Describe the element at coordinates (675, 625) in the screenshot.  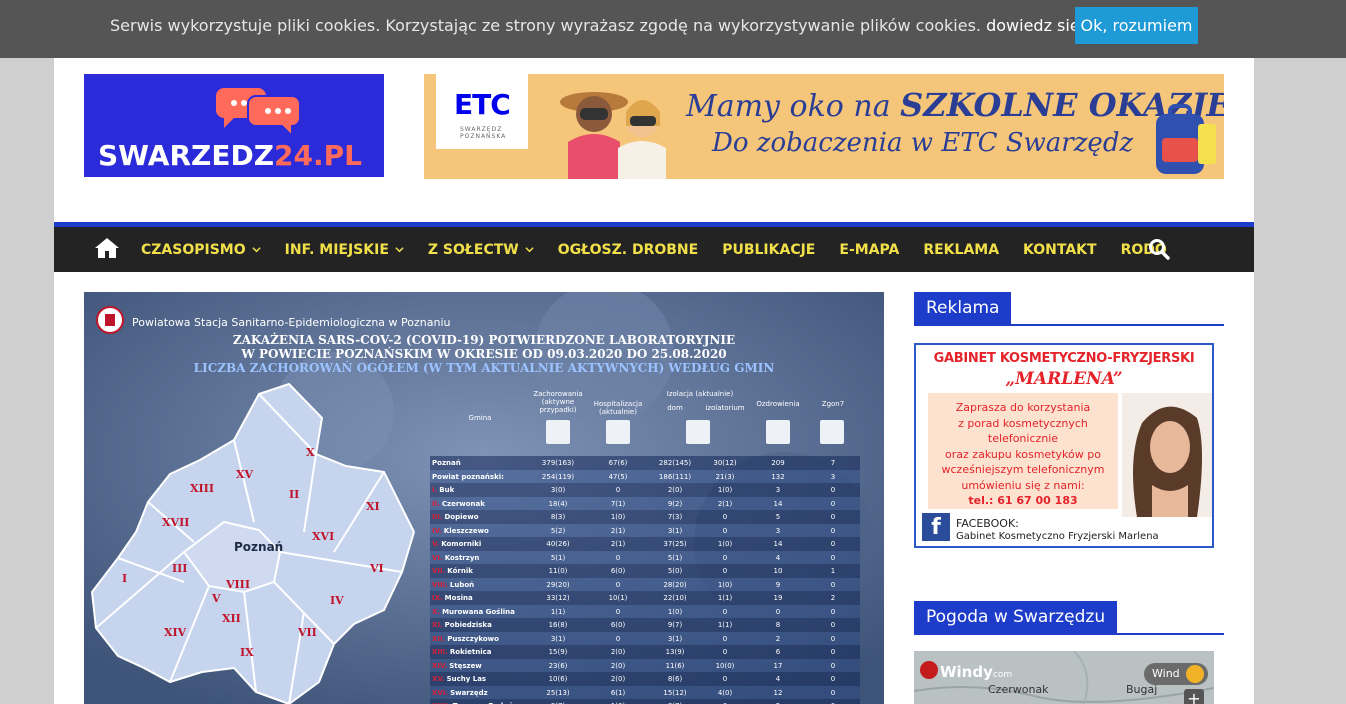
I see `cell-dom: 9(7)` at that location.